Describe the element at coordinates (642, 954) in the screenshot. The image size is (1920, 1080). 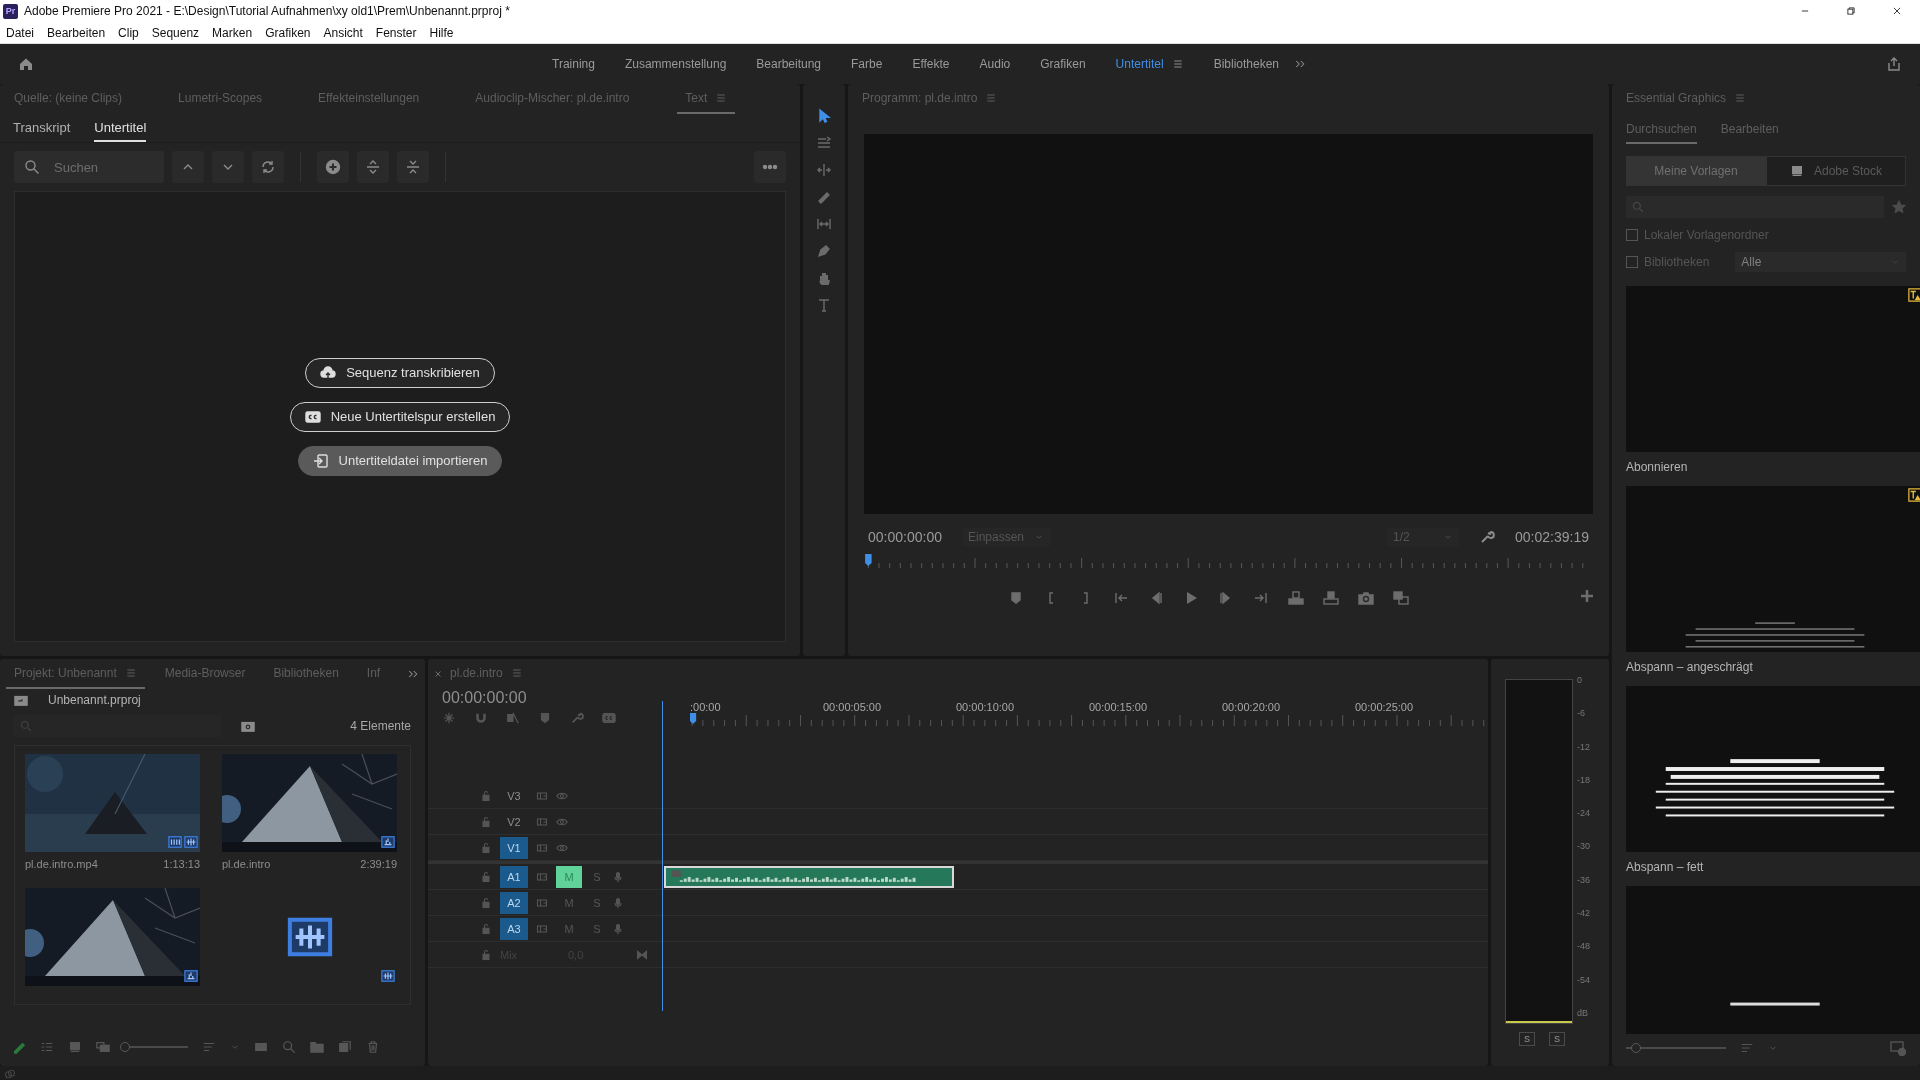
I see `mix-toggle-icon` at that location.